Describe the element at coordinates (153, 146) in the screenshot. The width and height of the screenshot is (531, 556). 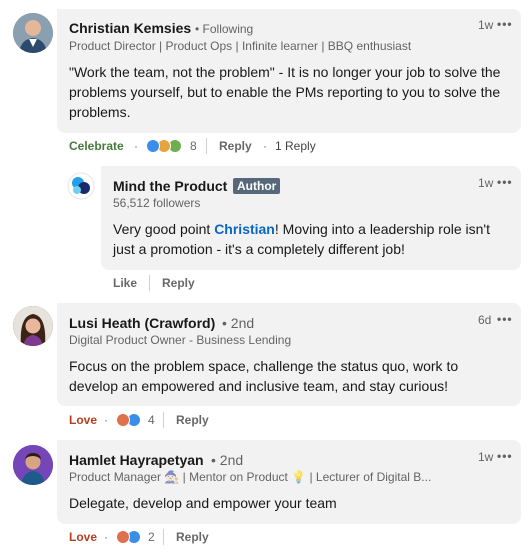
I see `like-reaction-icon` at that location.